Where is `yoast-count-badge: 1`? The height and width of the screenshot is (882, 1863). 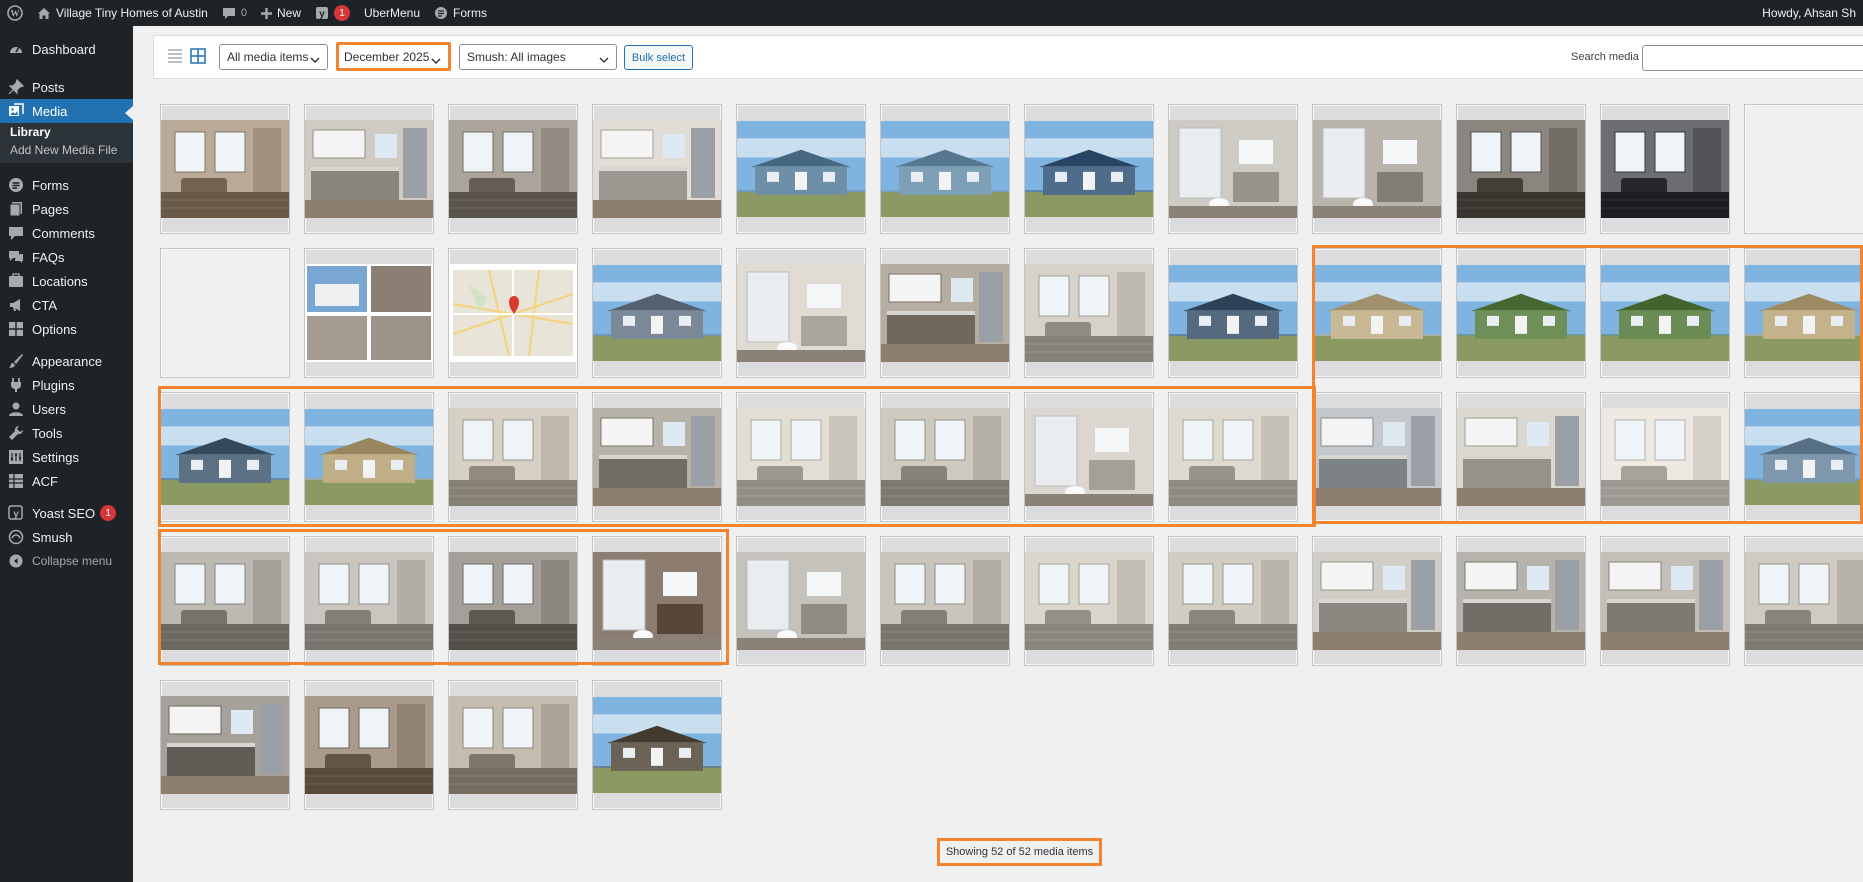 yoast-count-badge: 1 is located at coordinates (342, 13).